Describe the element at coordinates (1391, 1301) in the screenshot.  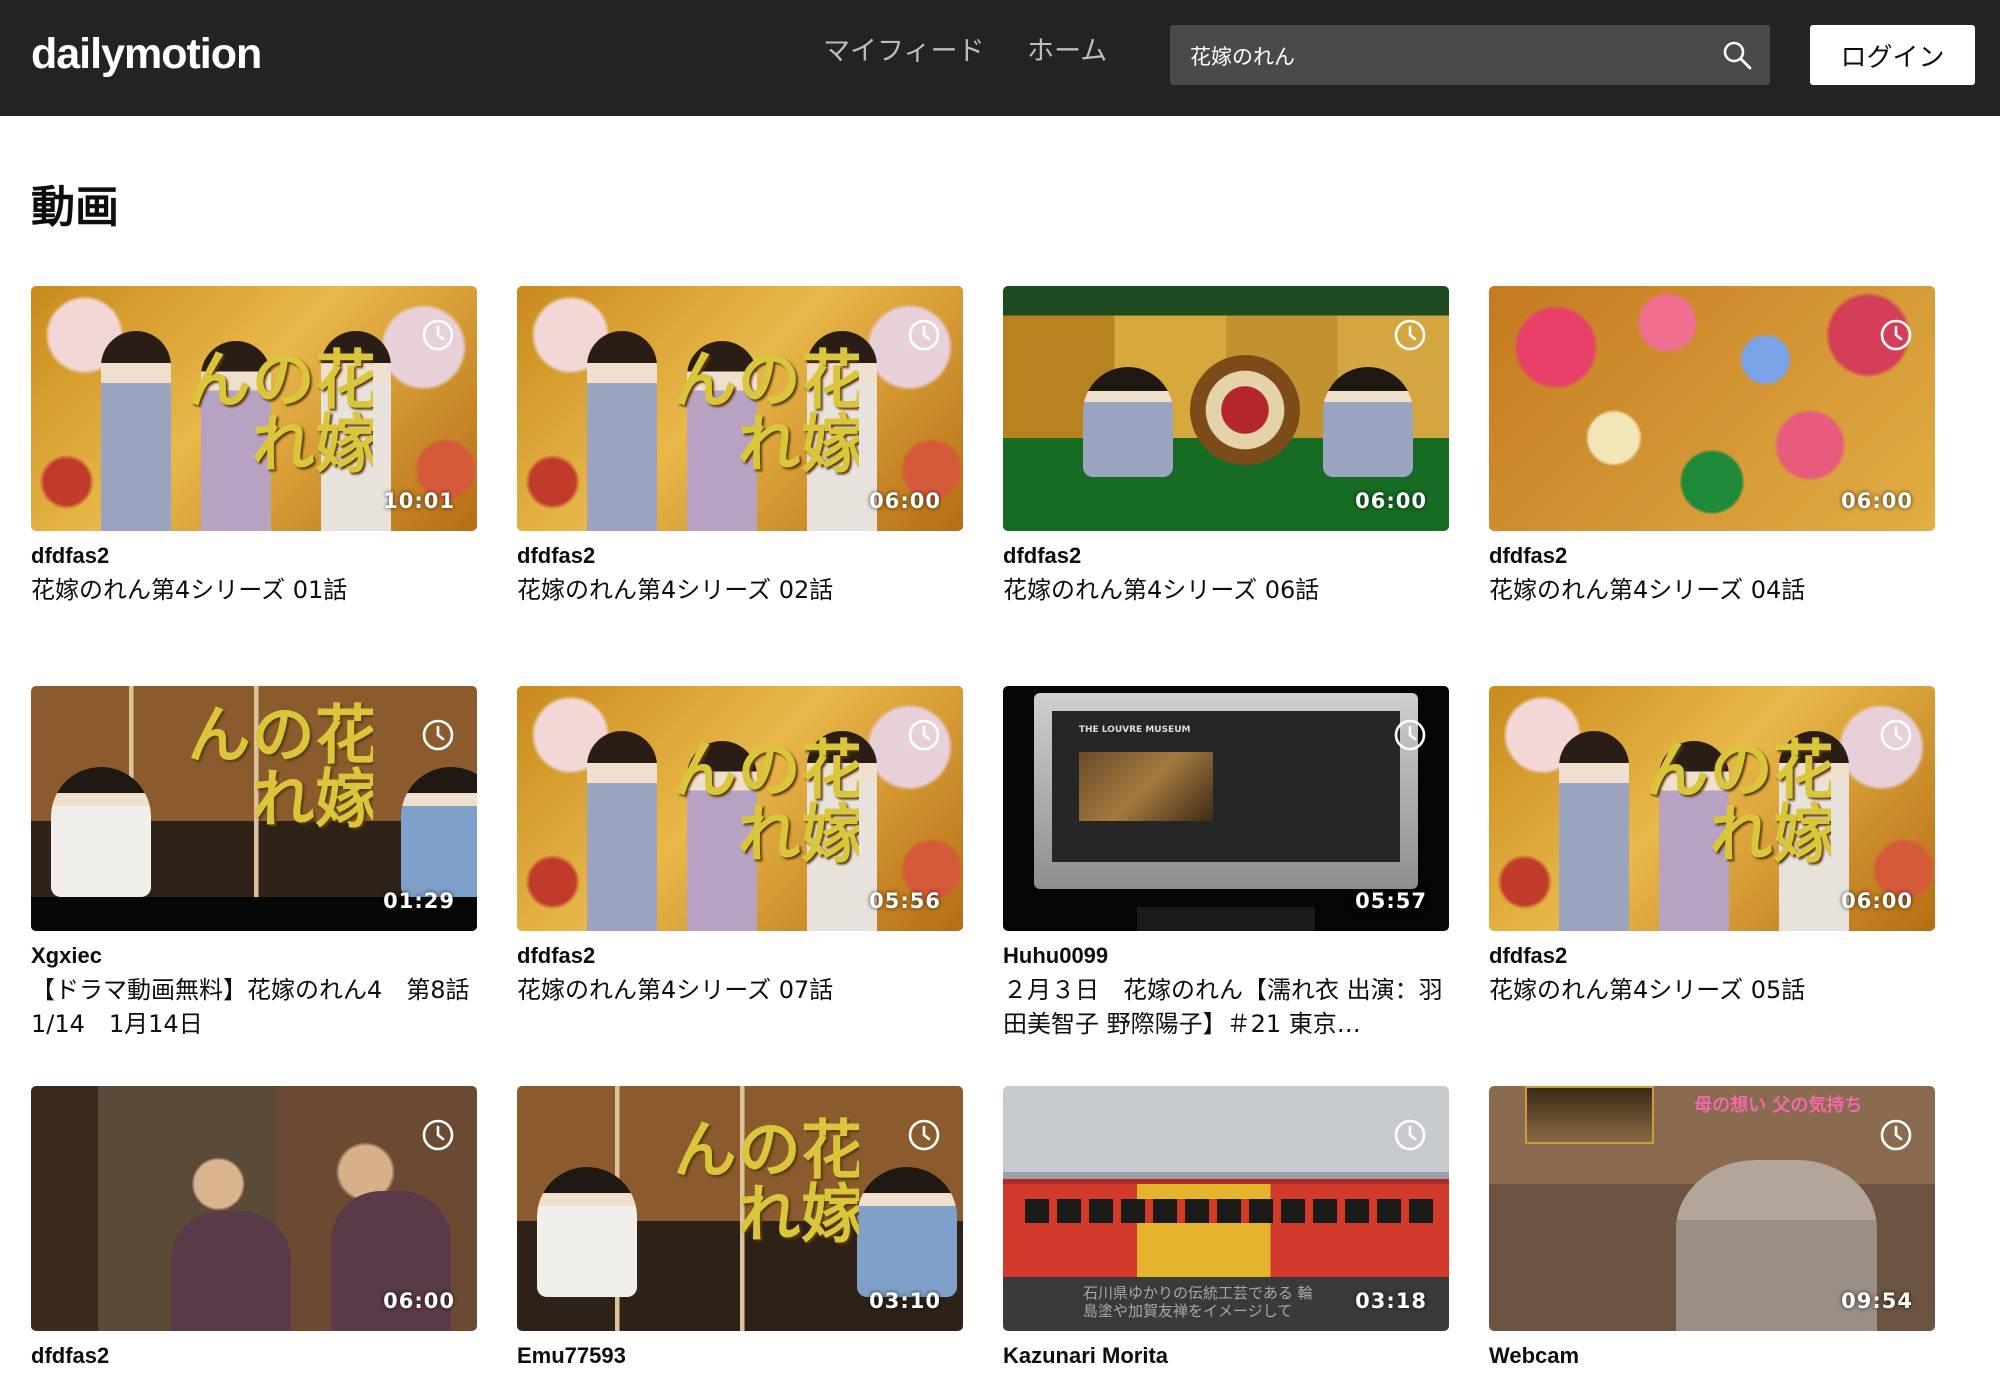
I see `video-duration: 03:18` at that location.